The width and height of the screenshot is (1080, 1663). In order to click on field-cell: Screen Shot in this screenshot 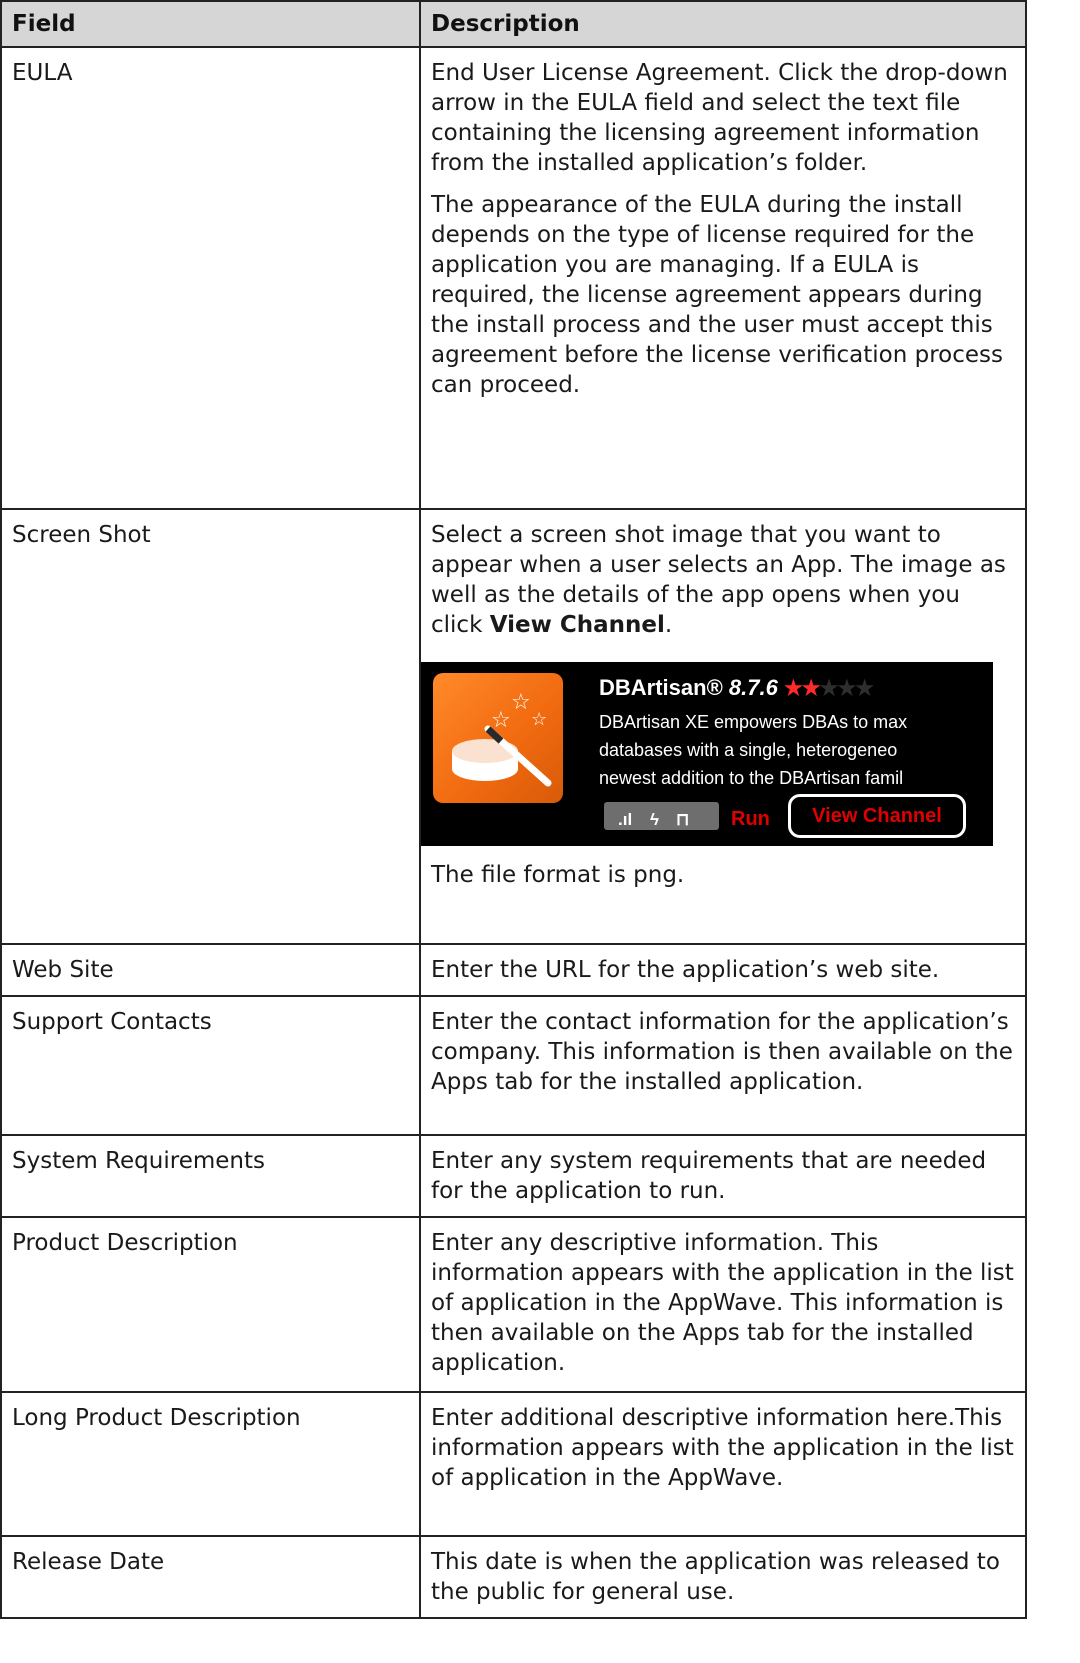, I will do `click(210, 726)`.